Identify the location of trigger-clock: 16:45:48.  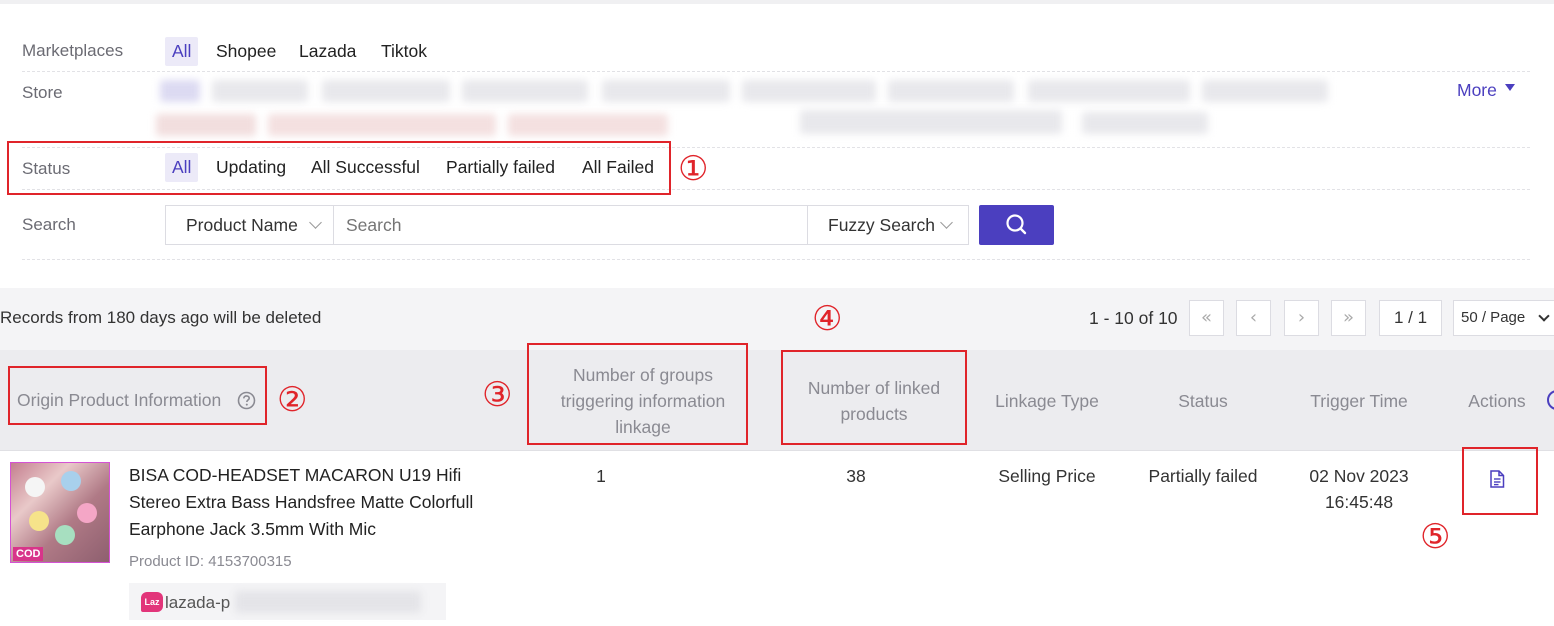
(1359, 502).